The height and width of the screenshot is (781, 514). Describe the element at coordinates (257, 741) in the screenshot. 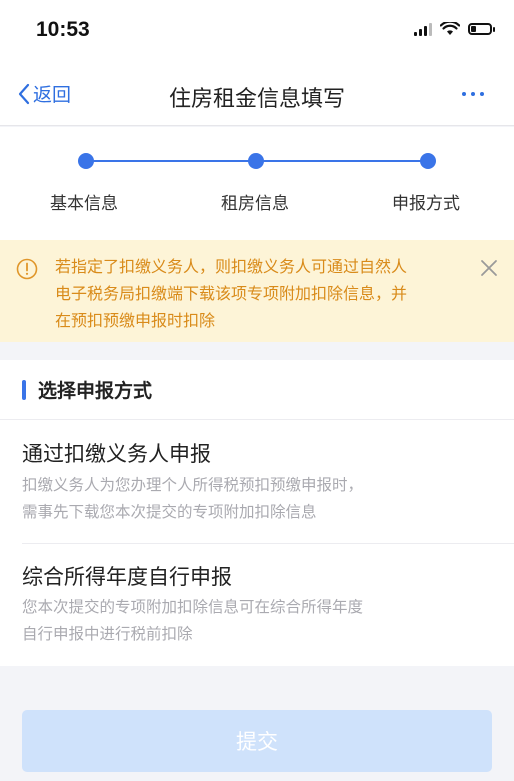

I see `submit-button: 提交` at that location.